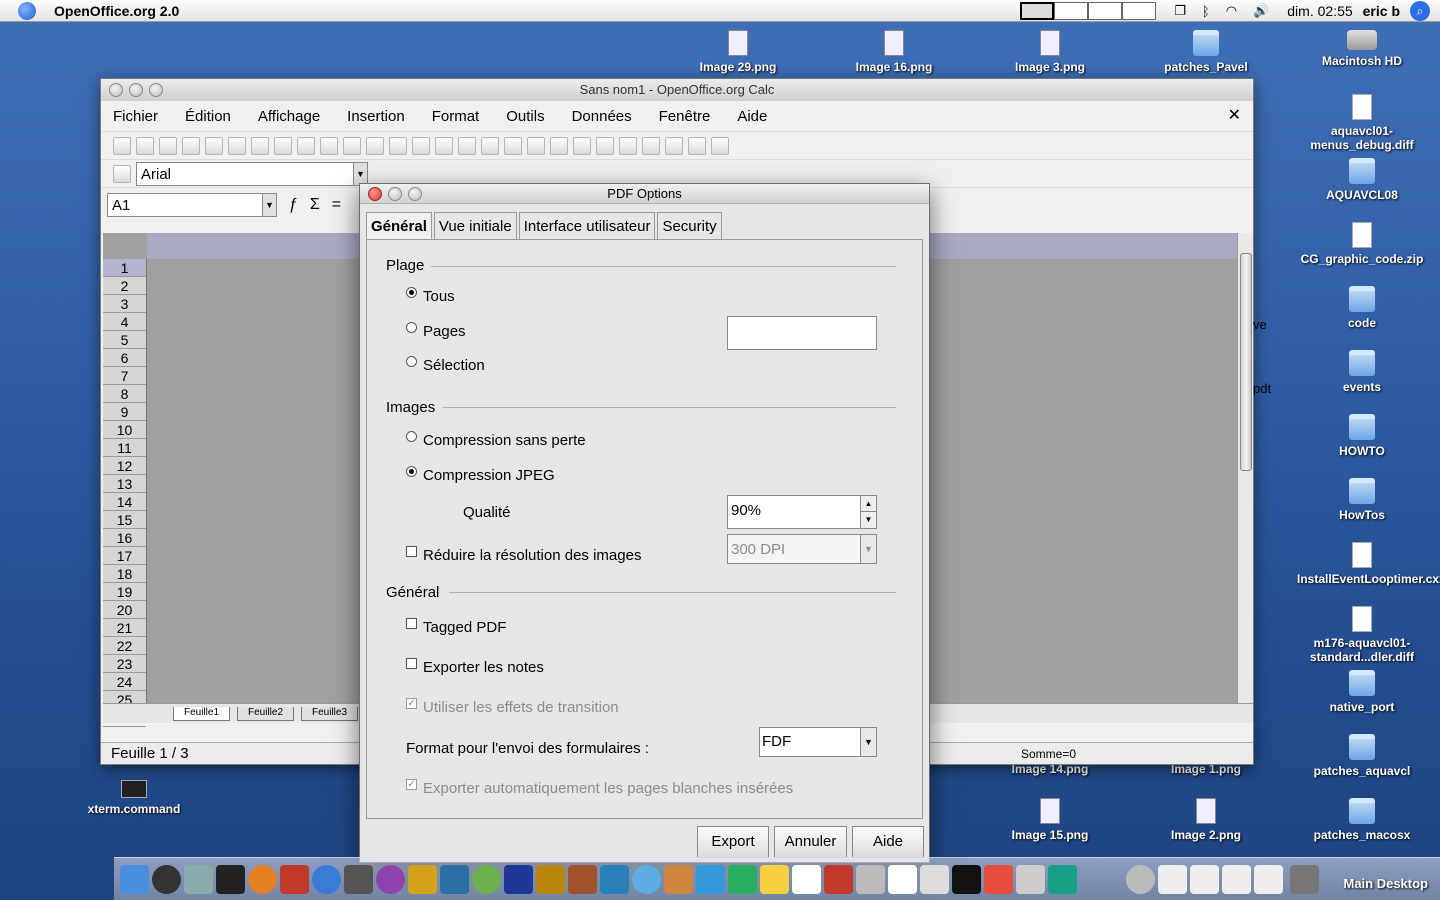 The height and width of the screenshot is (900, 1440). Describe the element at coordinates (326, 879) in the screenshot. I see `safari-icon` at that location.